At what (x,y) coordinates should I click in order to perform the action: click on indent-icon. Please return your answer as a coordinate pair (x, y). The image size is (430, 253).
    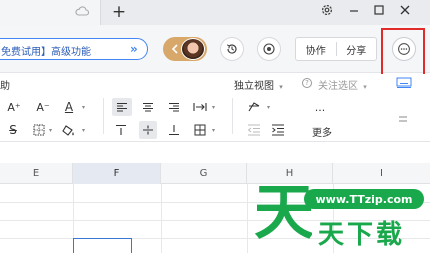
    Looking at the image, I should click on (200, 107).